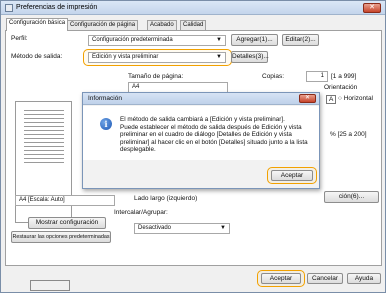 Image resolution: width=386 pixels, height=293 pixels. I want to click on window-title: Preferencias de impresión, so click(57, 7).